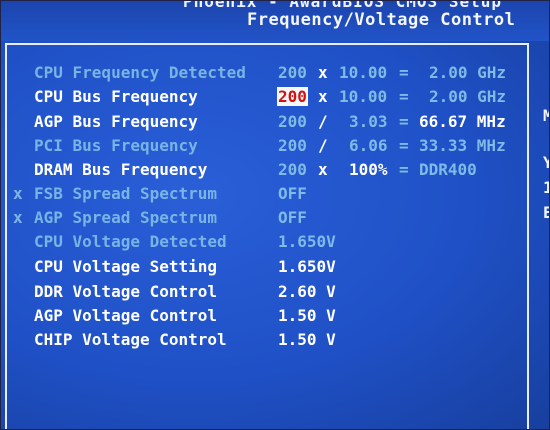 This screenshot has height=430, width=550. What do you see at coordinates (368, 145) in the screenshot?
I see `divider-value: 6.06` at bounding box center [368, 145].